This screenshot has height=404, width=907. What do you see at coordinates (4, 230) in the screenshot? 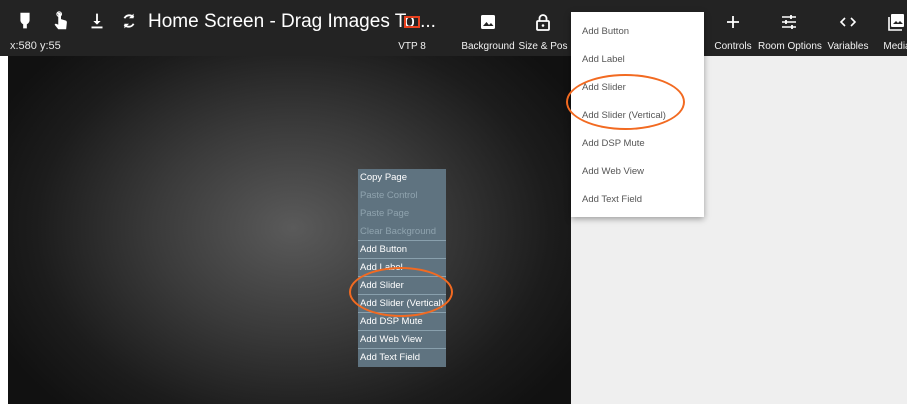
I see `left-margin` at bounding box center [4, 230].